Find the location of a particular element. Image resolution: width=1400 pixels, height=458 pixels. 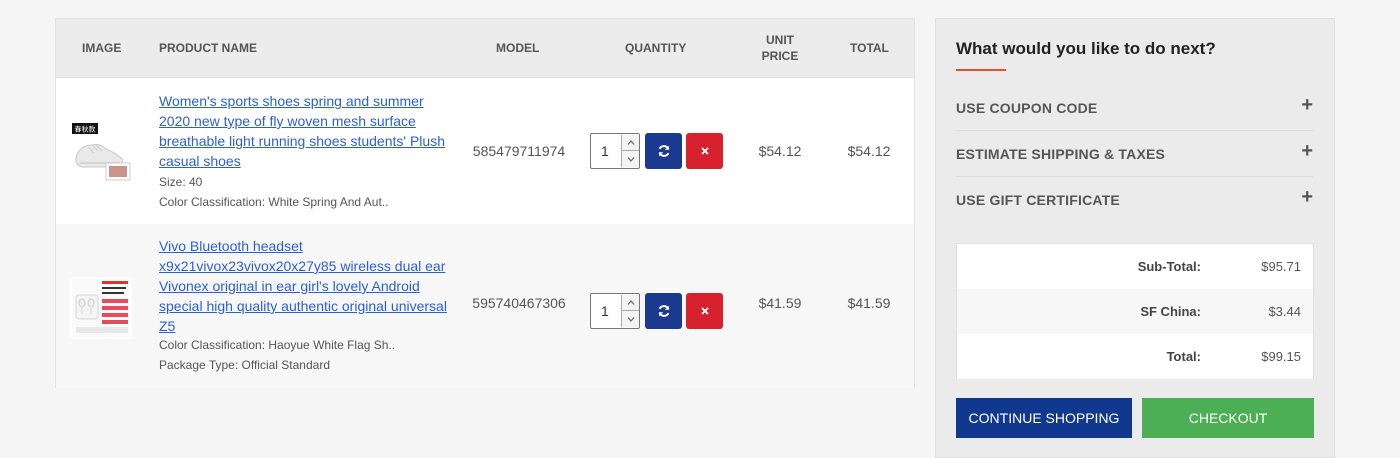

header-product-name: PRODUCT NAME is located at coordinates (208, 48).